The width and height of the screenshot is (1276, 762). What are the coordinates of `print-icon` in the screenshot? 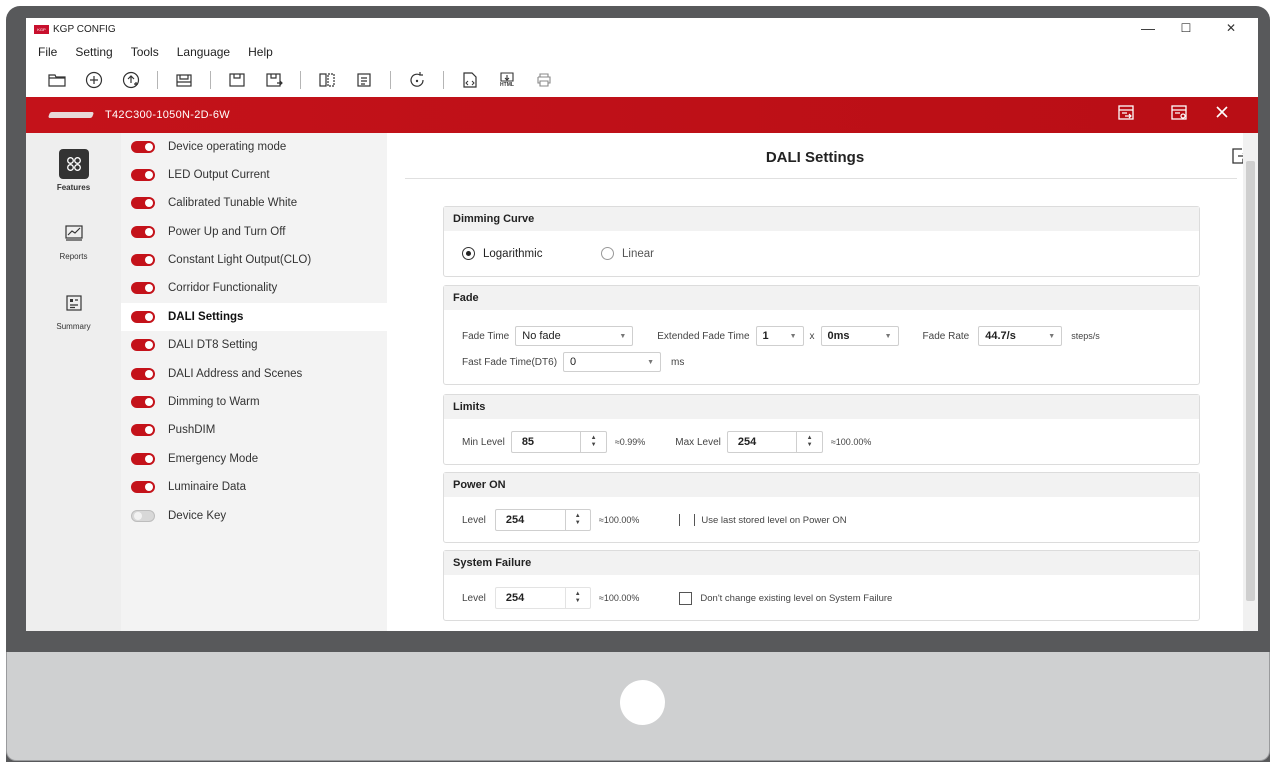 It's located at (544, 80).